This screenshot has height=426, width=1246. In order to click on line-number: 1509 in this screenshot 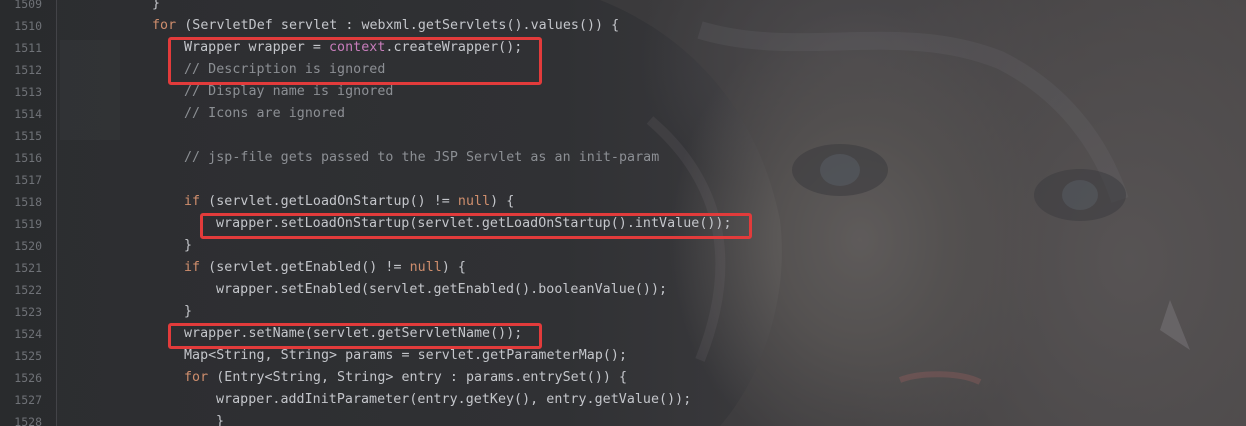, I will do `click(28, 5)`.